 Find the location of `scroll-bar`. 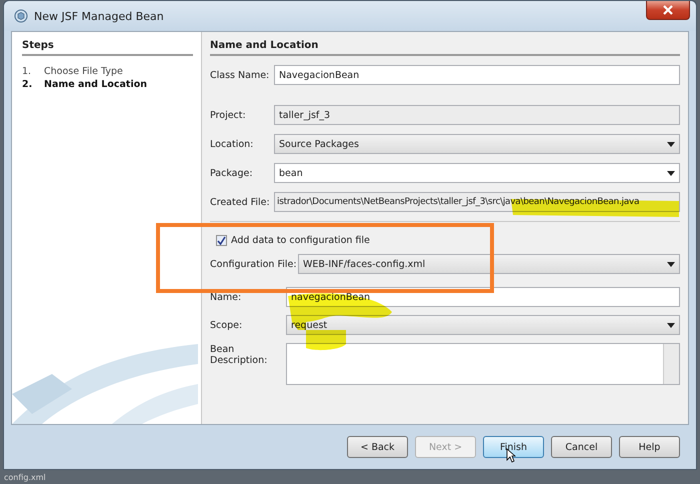

scroll-bar is located at coordinates (671, 364).